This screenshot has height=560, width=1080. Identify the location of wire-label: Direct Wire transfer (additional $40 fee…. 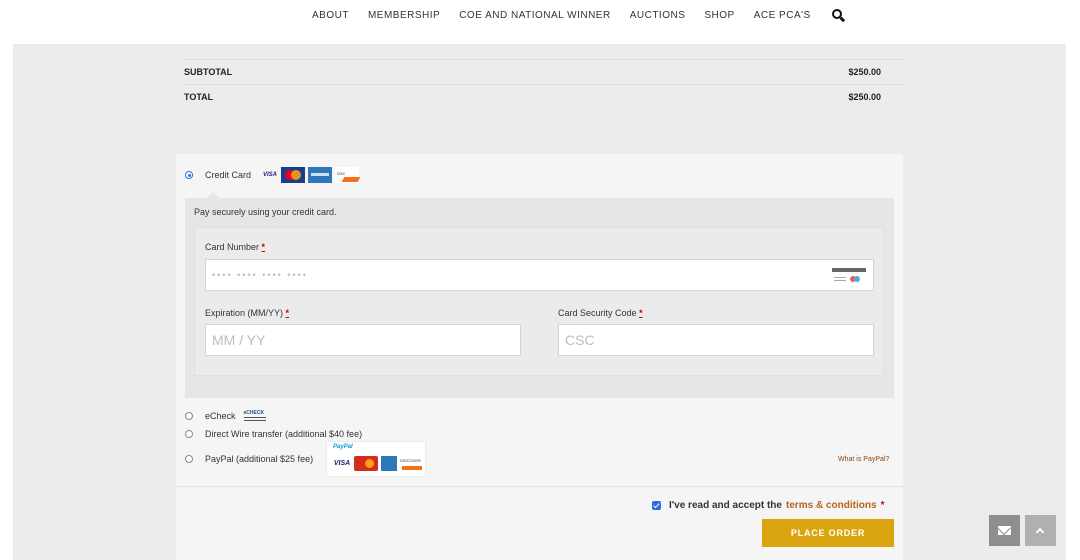
(284, 434).